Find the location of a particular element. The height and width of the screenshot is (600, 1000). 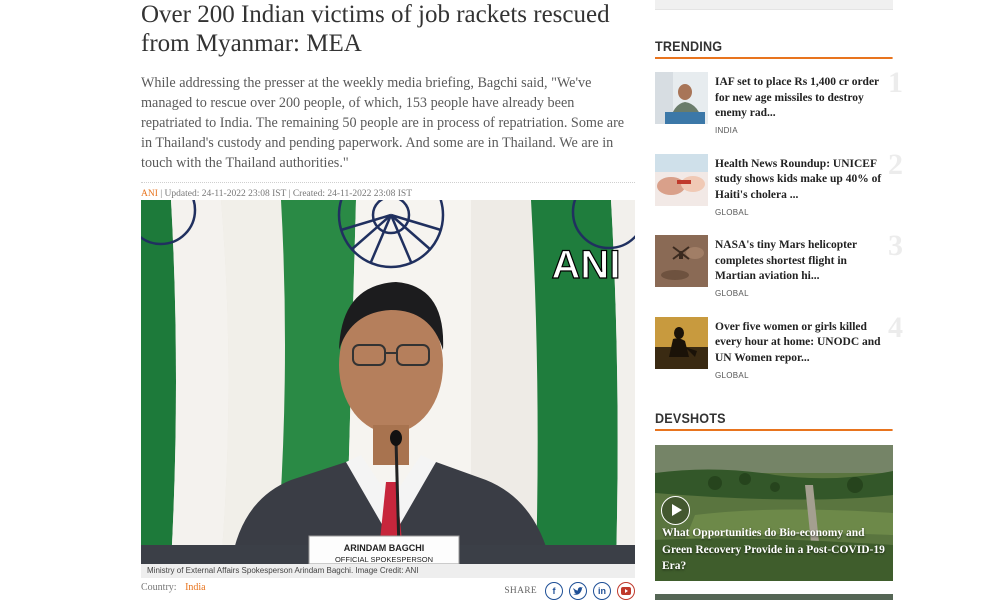

sidebar-top-strip is located at coordinates (774, 5).